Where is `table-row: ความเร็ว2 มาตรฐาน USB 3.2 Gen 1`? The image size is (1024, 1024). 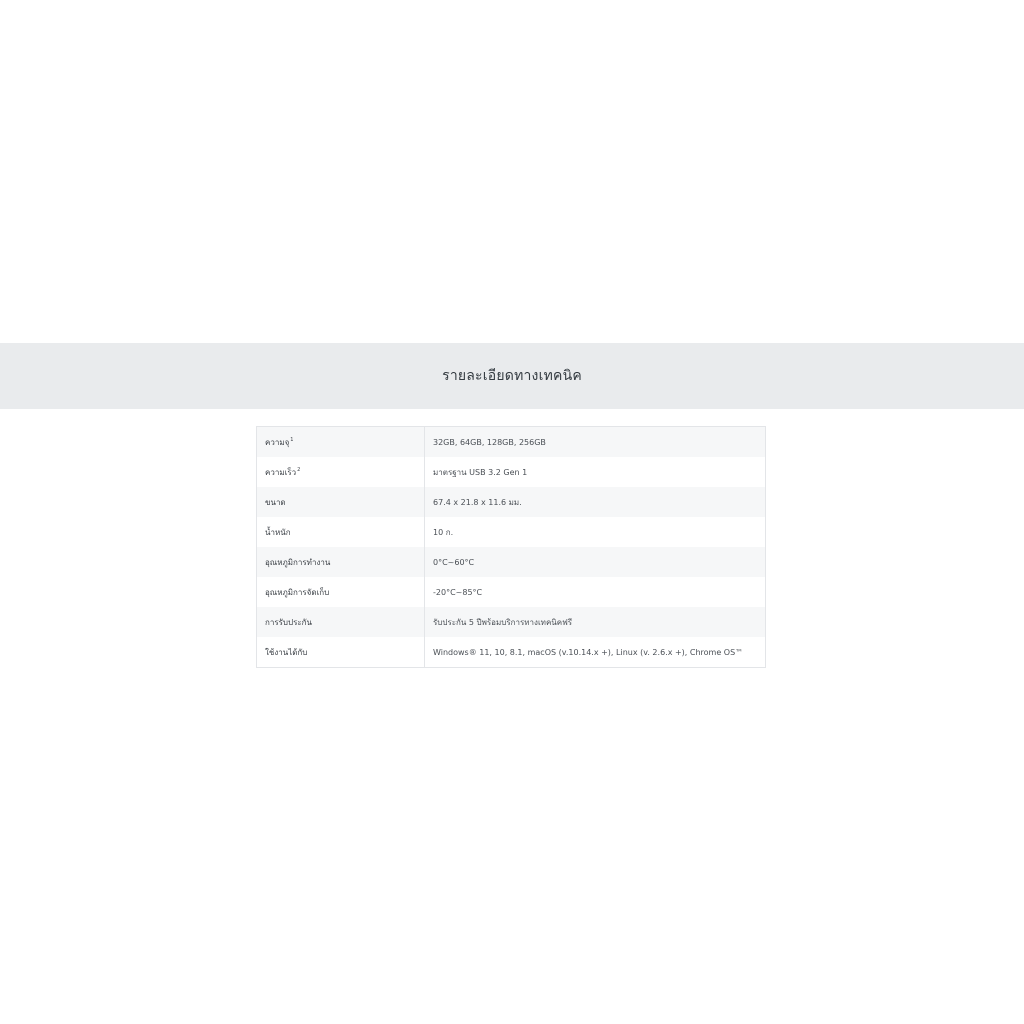
table-row: ความเร็ว2 มาตรฐาน USB 3.2 Gen 1 is located at coordinates (511, 472).